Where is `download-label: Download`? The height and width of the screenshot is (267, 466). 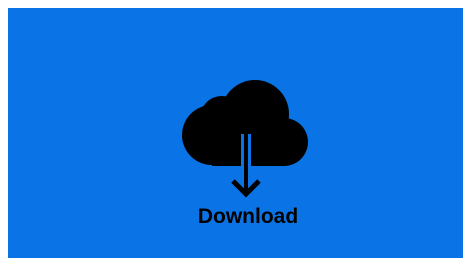 download-label: Download is located at coordinates (248, 216).